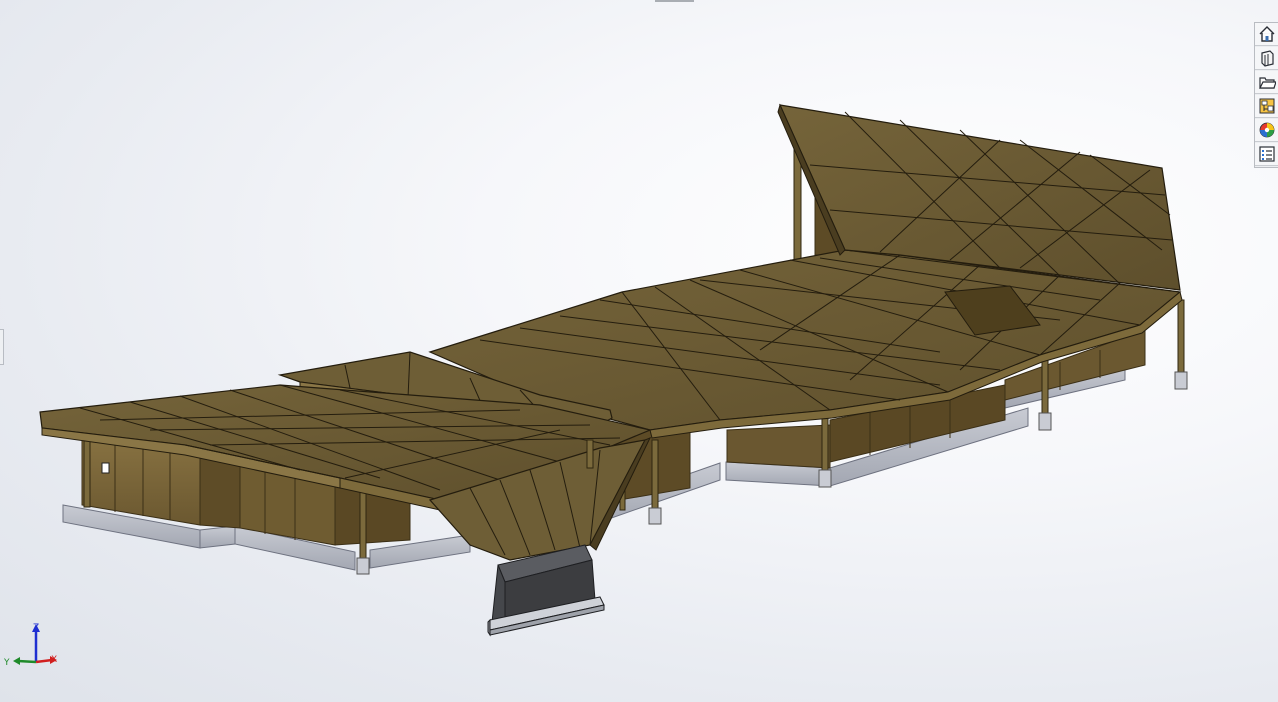 Image resolution: width=1278 pixels, height=702 pixels. I want to click on view-palette-icon, so click(1266, 106).